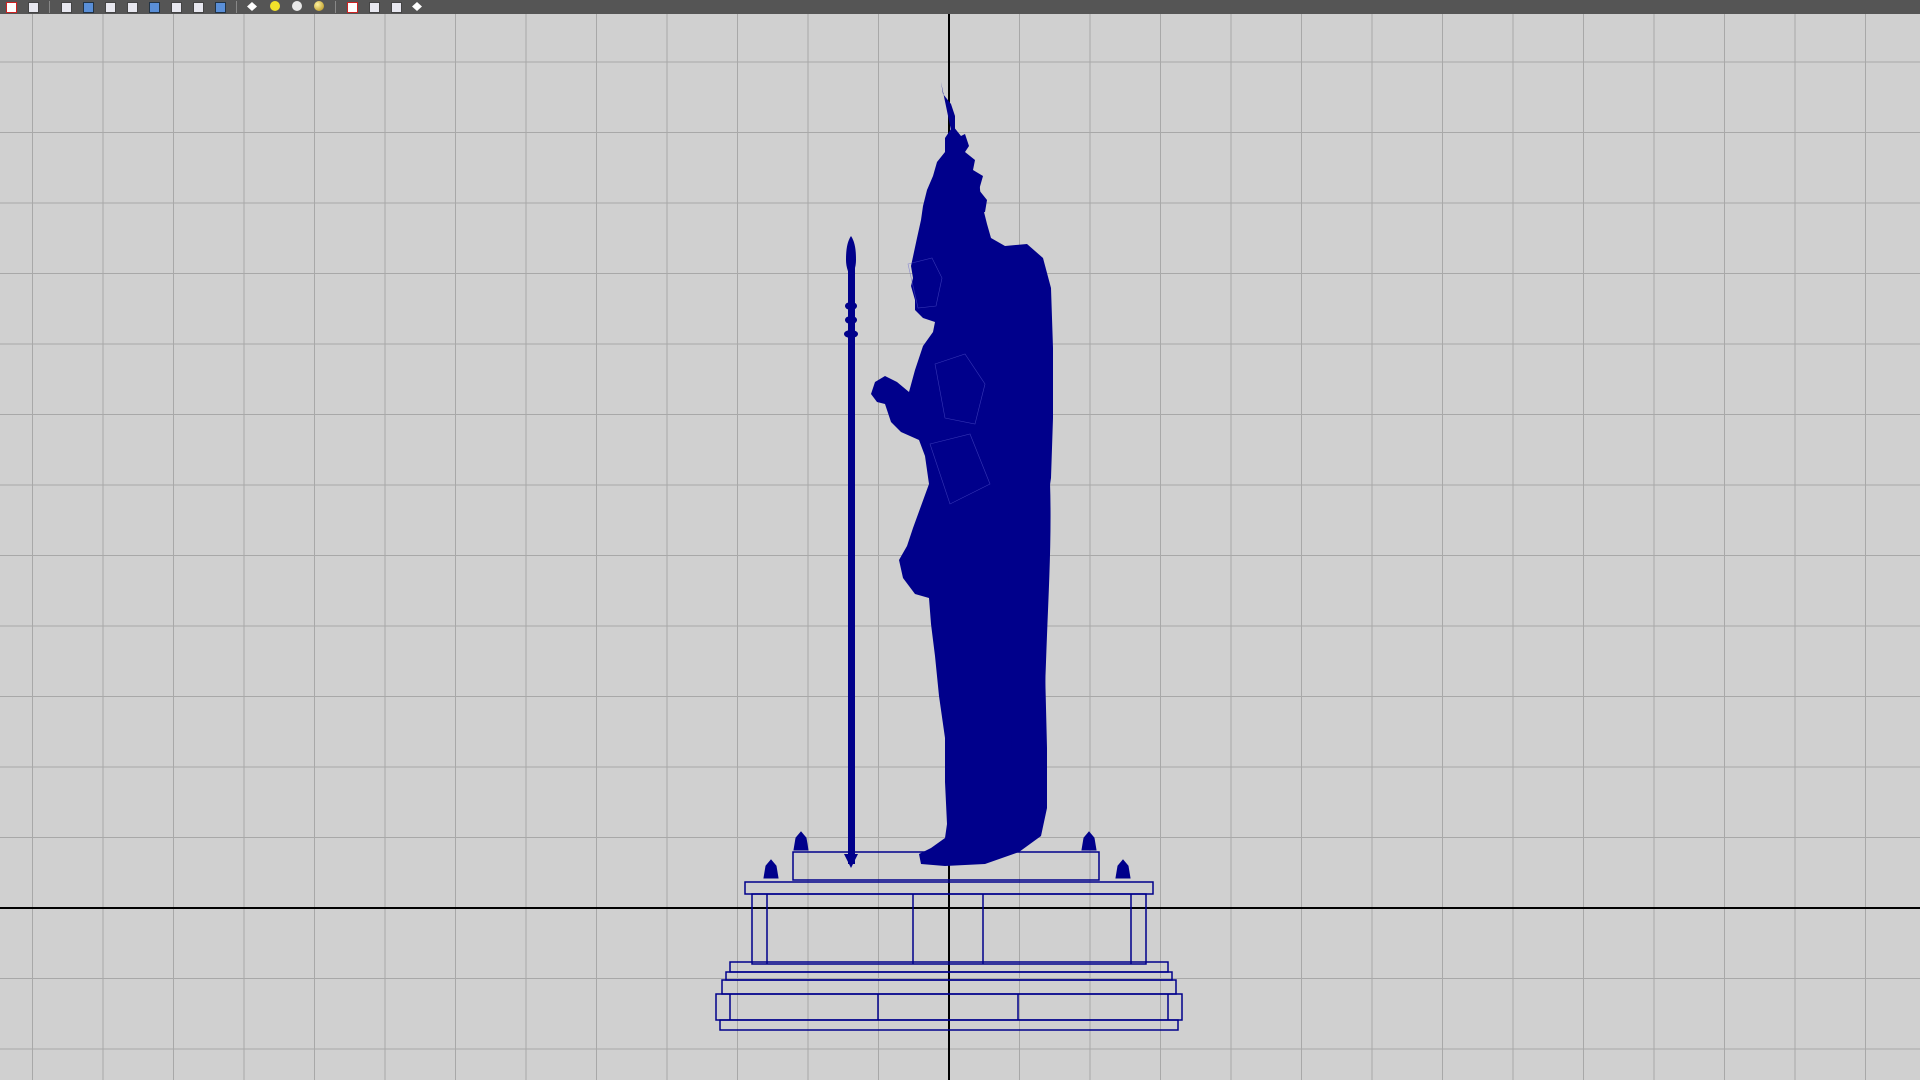  I want to click on view-plane-snap-icon, so click(132, 7).